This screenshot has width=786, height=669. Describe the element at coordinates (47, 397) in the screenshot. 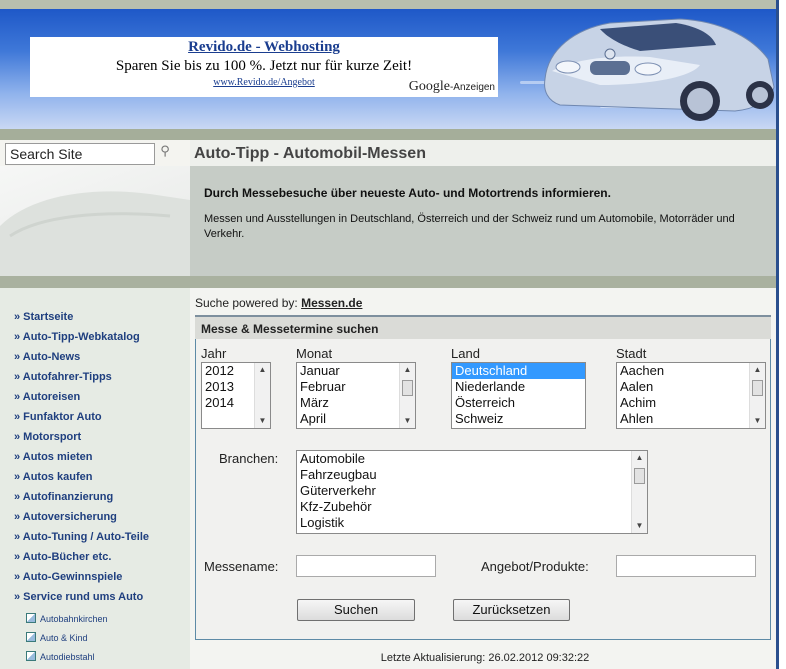

I see `sidebar-item-autoreisen: » Autoreisen` at that location.